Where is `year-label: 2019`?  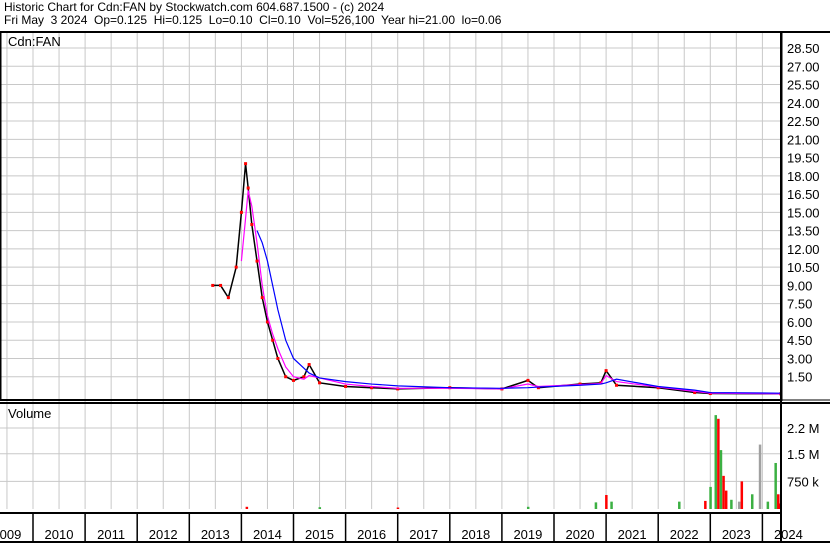 year-label: 2019 is located at coordinates (527, 534).